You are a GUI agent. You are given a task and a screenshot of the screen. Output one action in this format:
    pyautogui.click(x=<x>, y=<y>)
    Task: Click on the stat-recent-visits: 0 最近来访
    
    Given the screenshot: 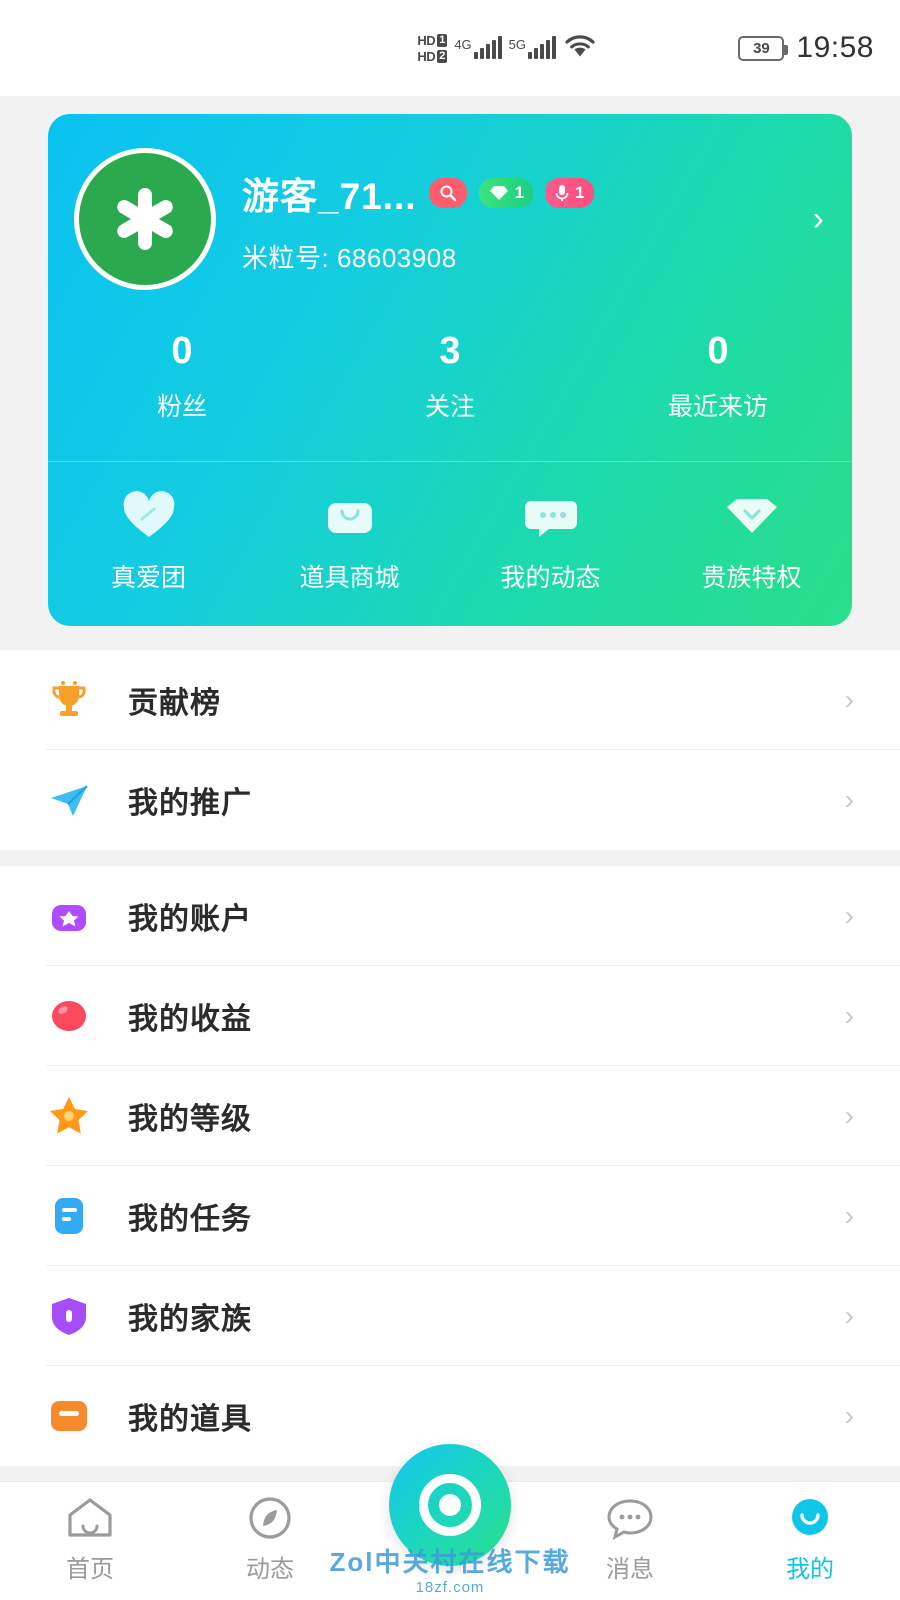 What is the action you would take?
    pyautogui.click(x=718, y=376)
    